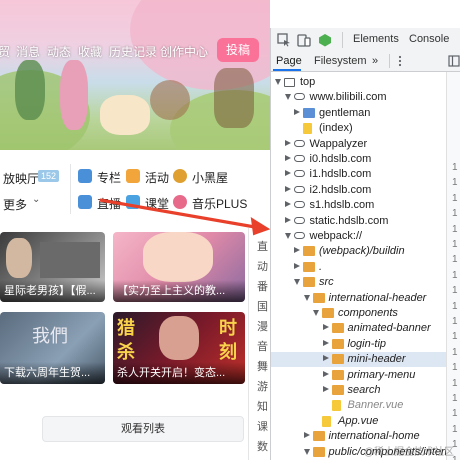 The height and width of the screenshot is (460, 460). What do you see at coordinates (262, 246) in the screenshot?
I see `sidebar-item: 直` at bounding box center [262, 246].